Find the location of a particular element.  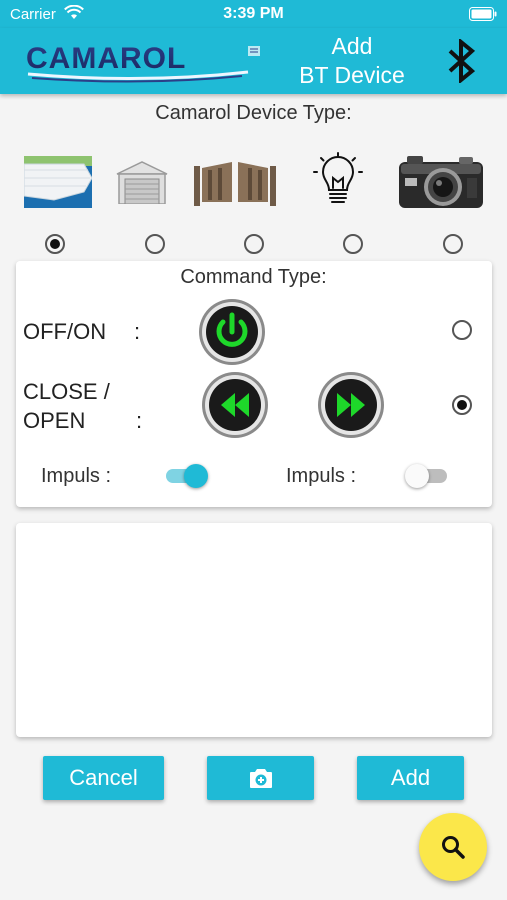

close-open-label-line2: OPEN is located at coordinates (54, 420).